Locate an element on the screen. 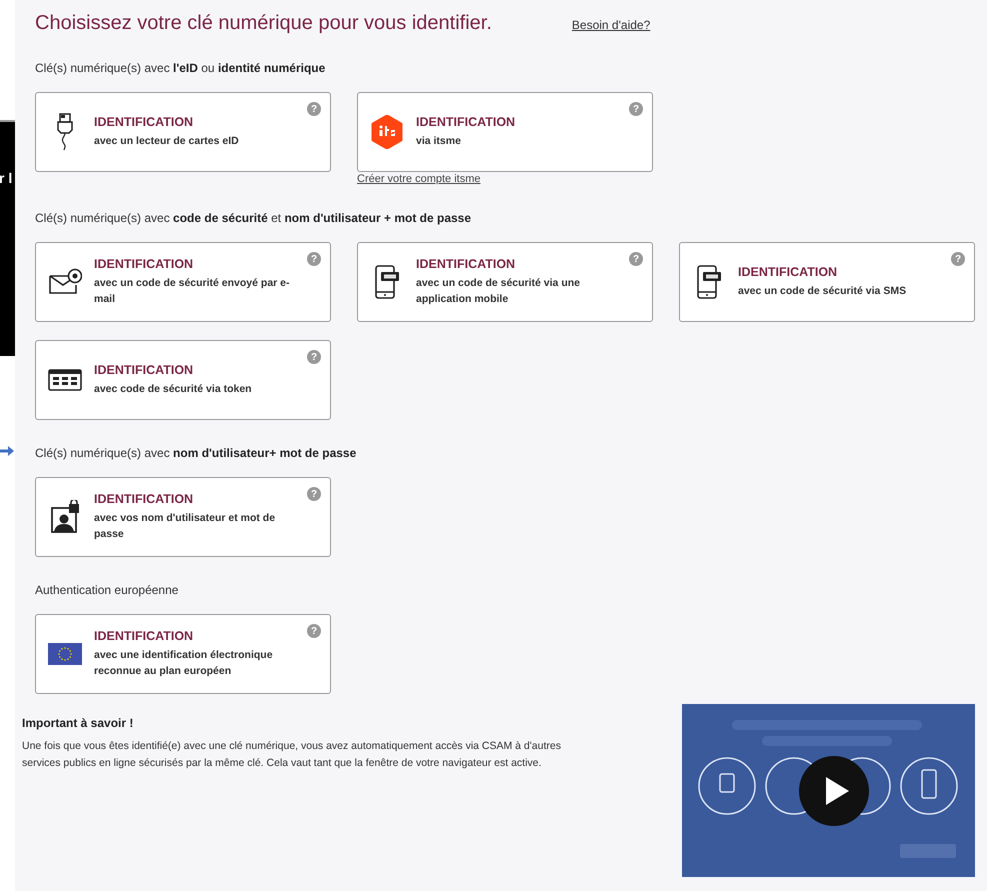 The width and height of the screenshot is (987, 891). option-description: avec code de sécurité via token is located at coordinates (173, 389).